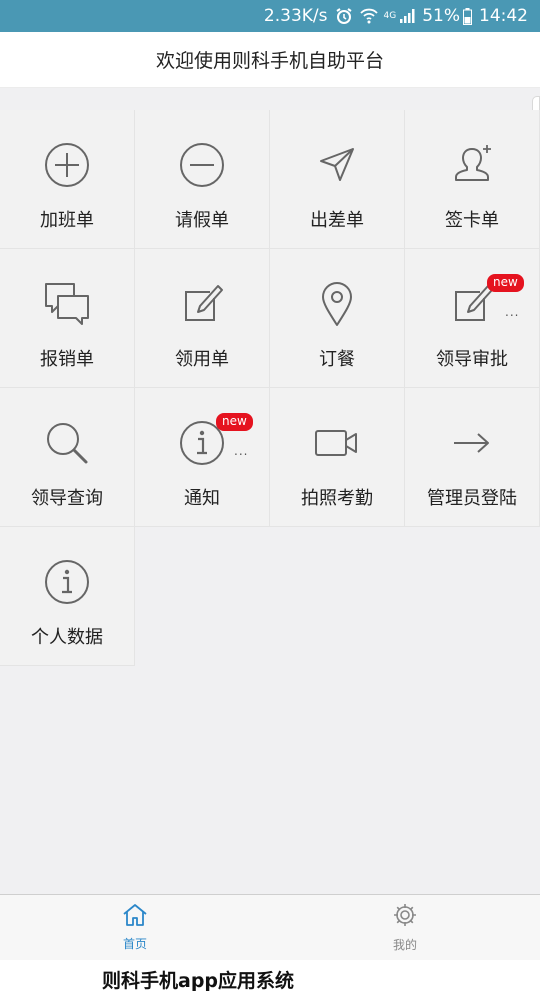 The image size is (540, 1008). What do you see at coordinates (472, 220) in the screenshot?
I see `menu-item-label: 签卡单` at bounding box center [472, 220].